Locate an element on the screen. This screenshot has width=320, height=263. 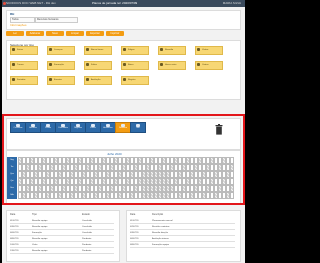
tab: Registos is located at coordinates (78, 127).